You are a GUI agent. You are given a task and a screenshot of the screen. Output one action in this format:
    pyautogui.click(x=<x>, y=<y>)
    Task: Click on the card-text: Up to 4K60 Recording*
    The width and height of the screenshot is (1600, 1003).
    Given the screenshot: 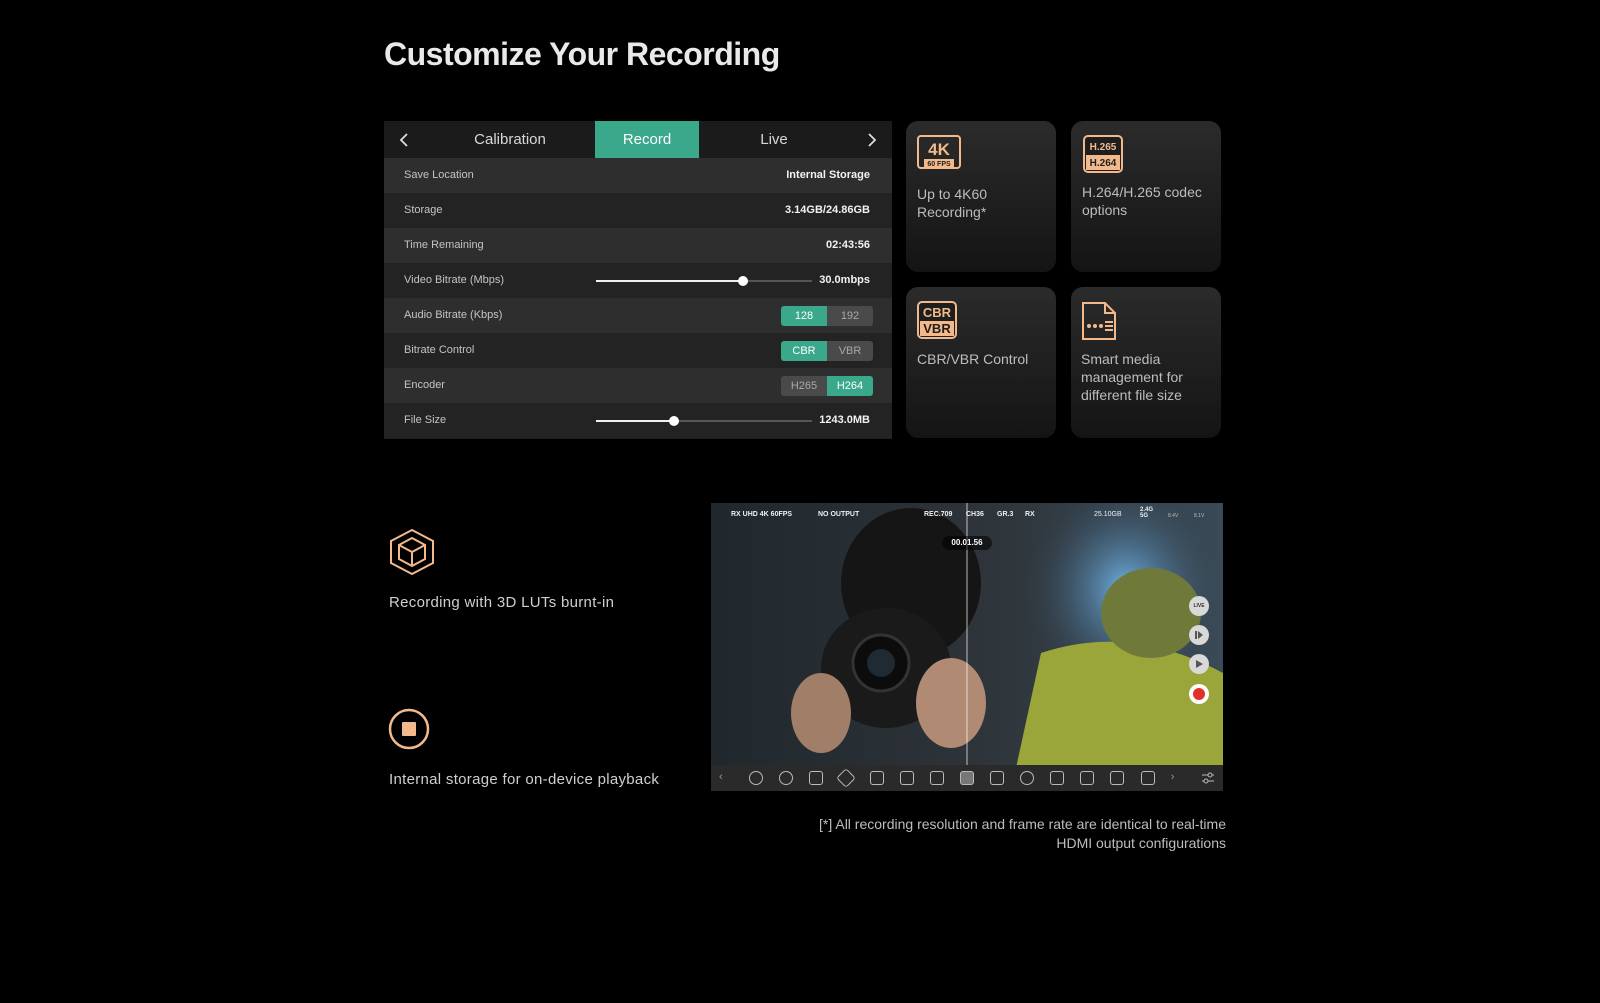 What is the action you would take?
    pyautogui.click(x=952, y=203)
    